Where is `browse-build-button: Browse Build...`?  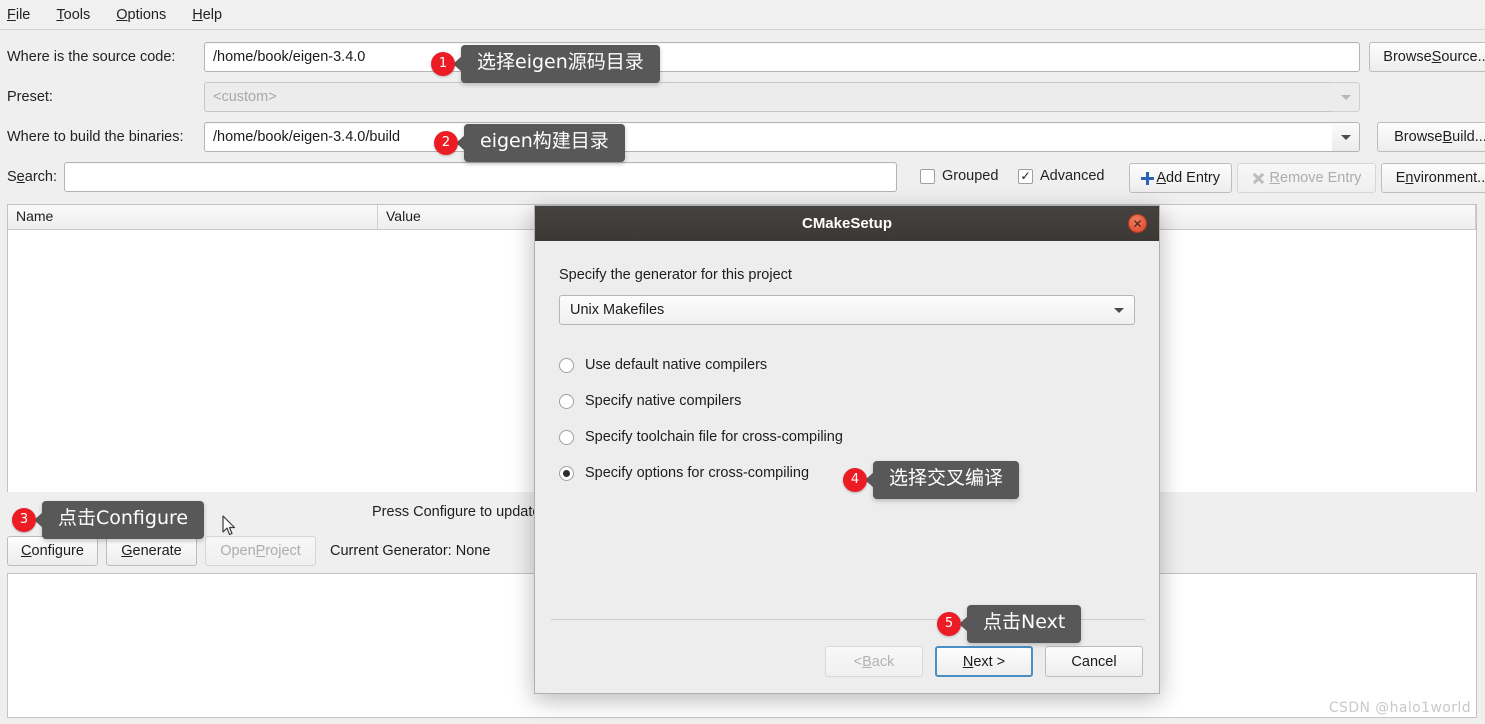
browse-build-button: Browse Build... is located at coordinates (1431, 137).